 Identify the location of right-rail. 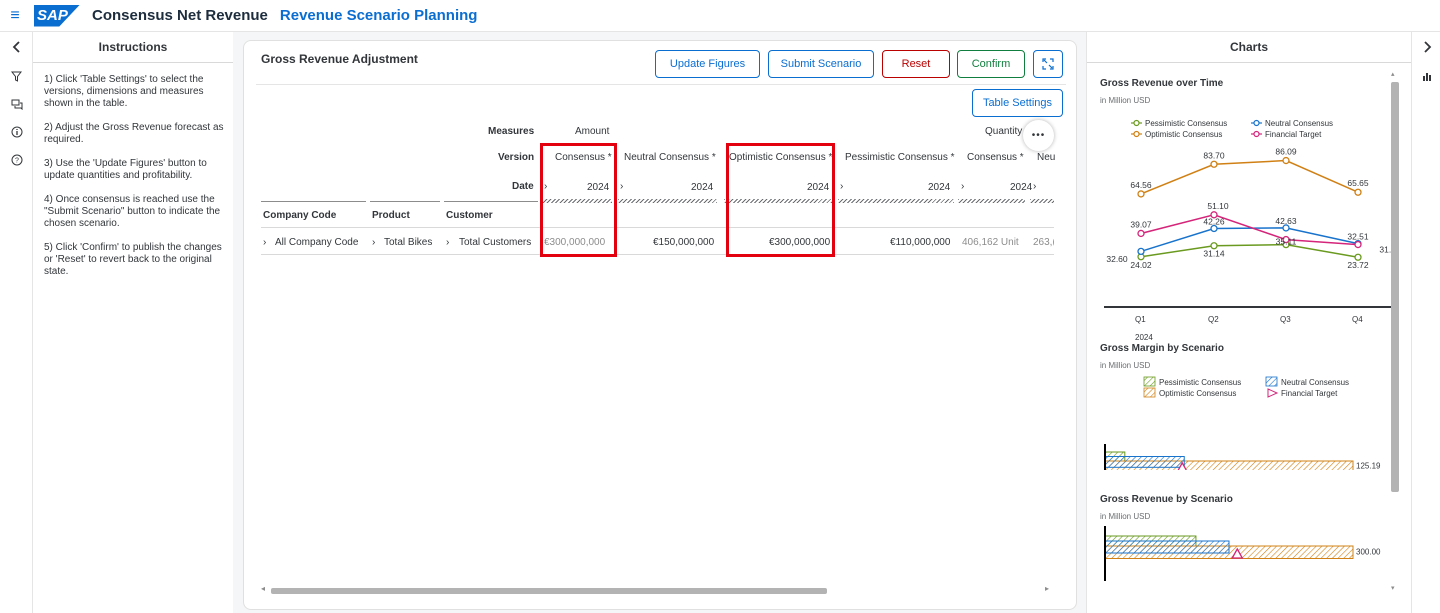
(1425, 322).